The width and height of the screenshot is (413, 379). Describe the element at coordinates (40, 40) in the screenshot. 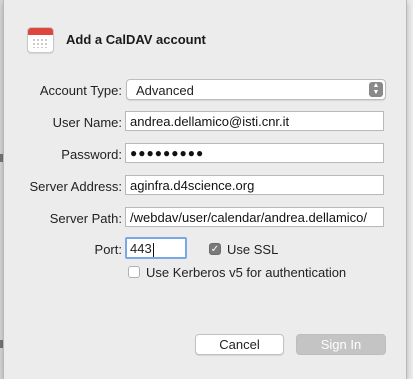

I see `calendar-icon` at that location.